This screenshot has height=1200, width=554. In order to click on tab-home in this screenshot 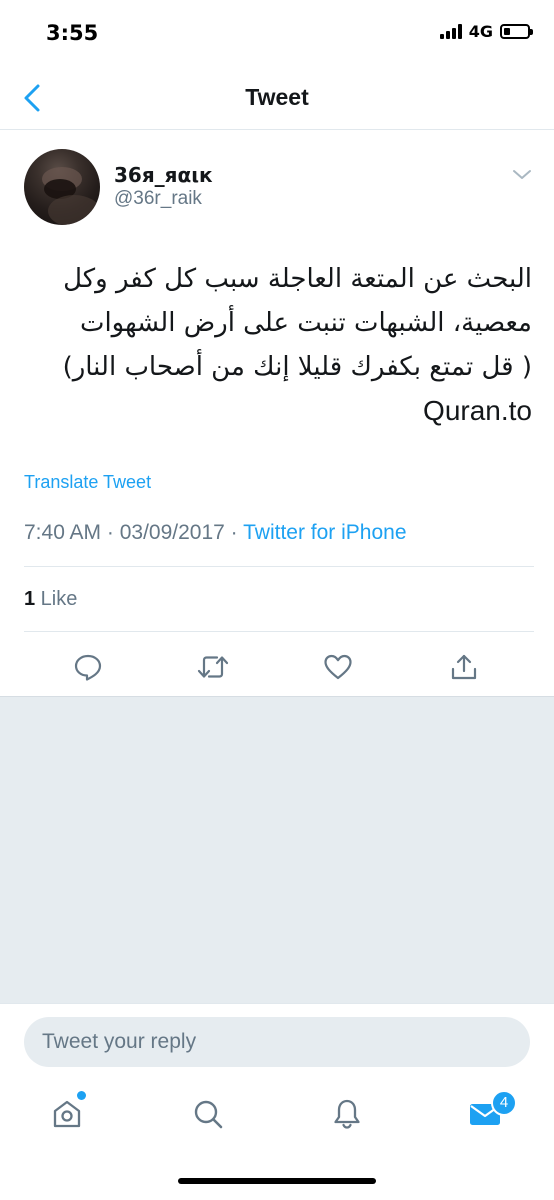, I will do `click(67, 1114)`.